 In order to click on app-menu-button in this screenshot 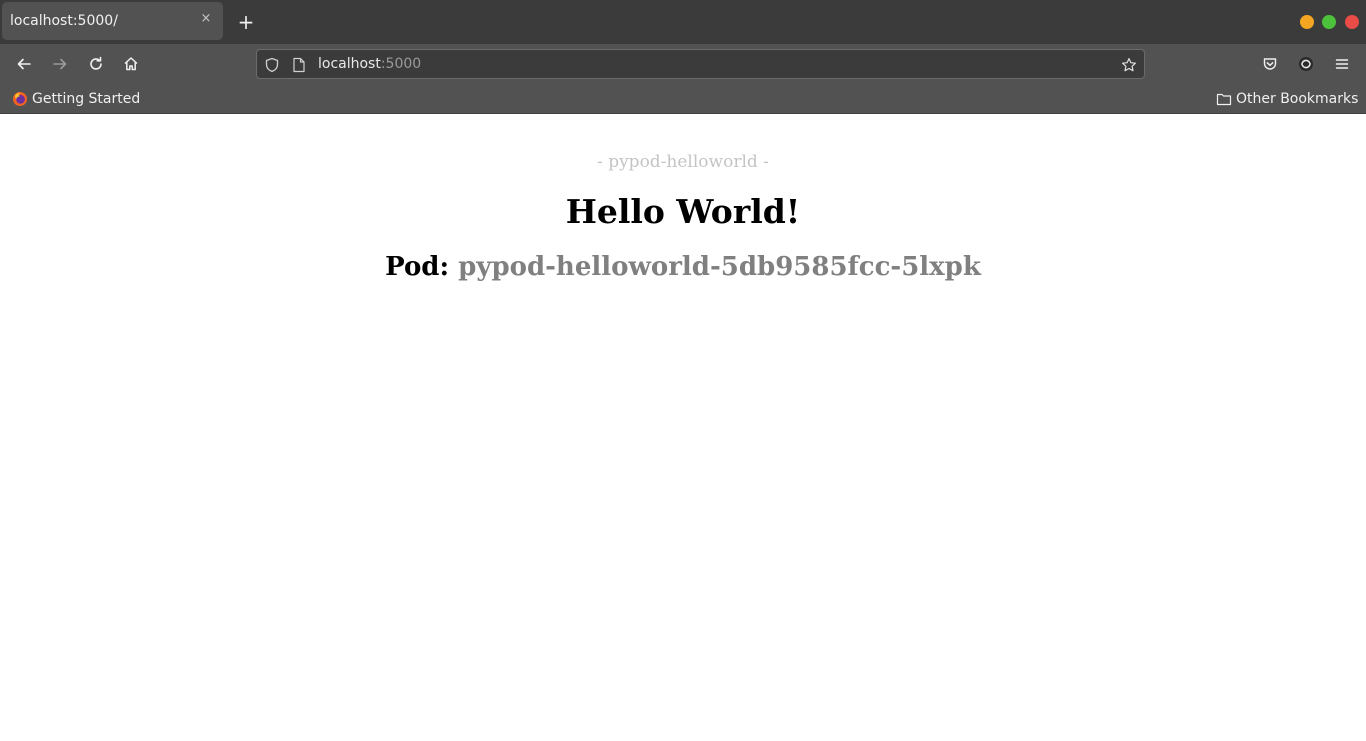, I will do `click(1342, 64)`.